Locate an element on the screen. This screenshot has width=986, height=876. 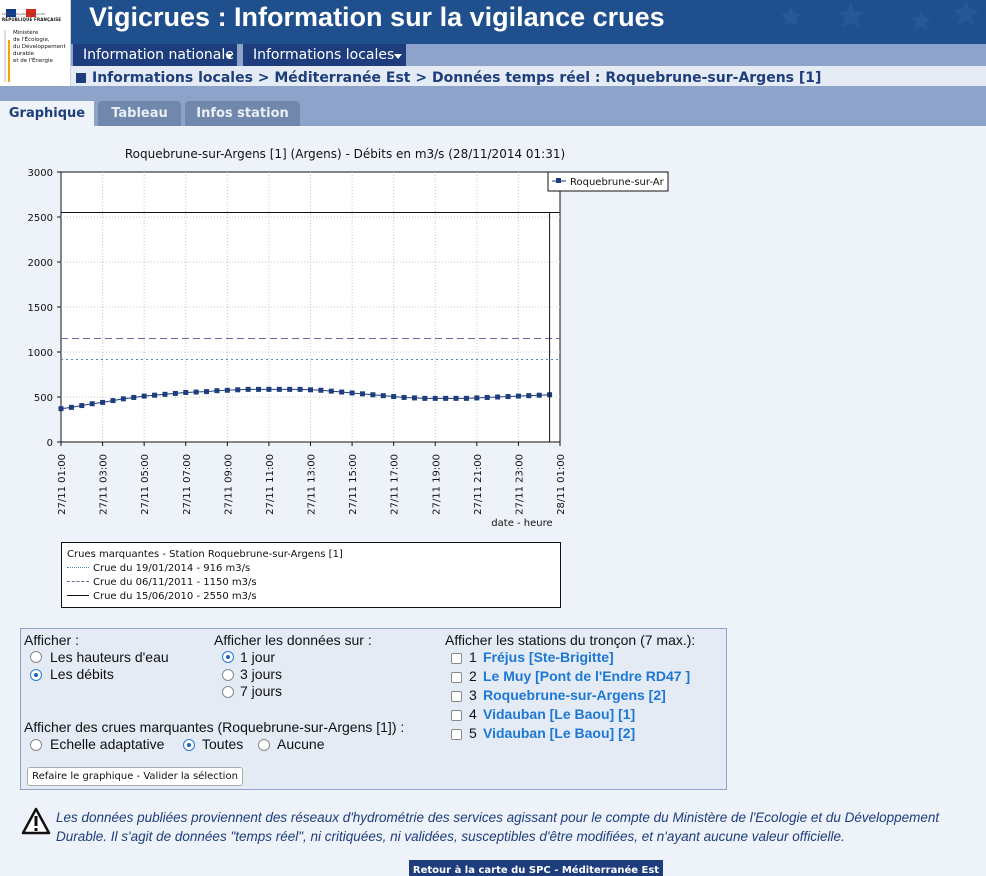
radio-7-jours is located at coordinates (228, 692).